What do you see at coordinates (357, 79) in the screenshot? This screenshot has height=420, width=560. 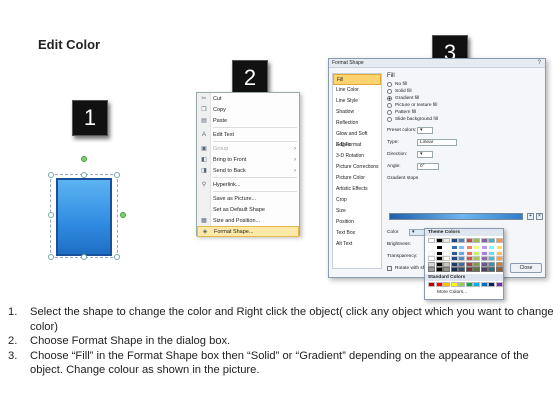 I see `nav-item-fill: Fill` at bounding box center [357, 79].